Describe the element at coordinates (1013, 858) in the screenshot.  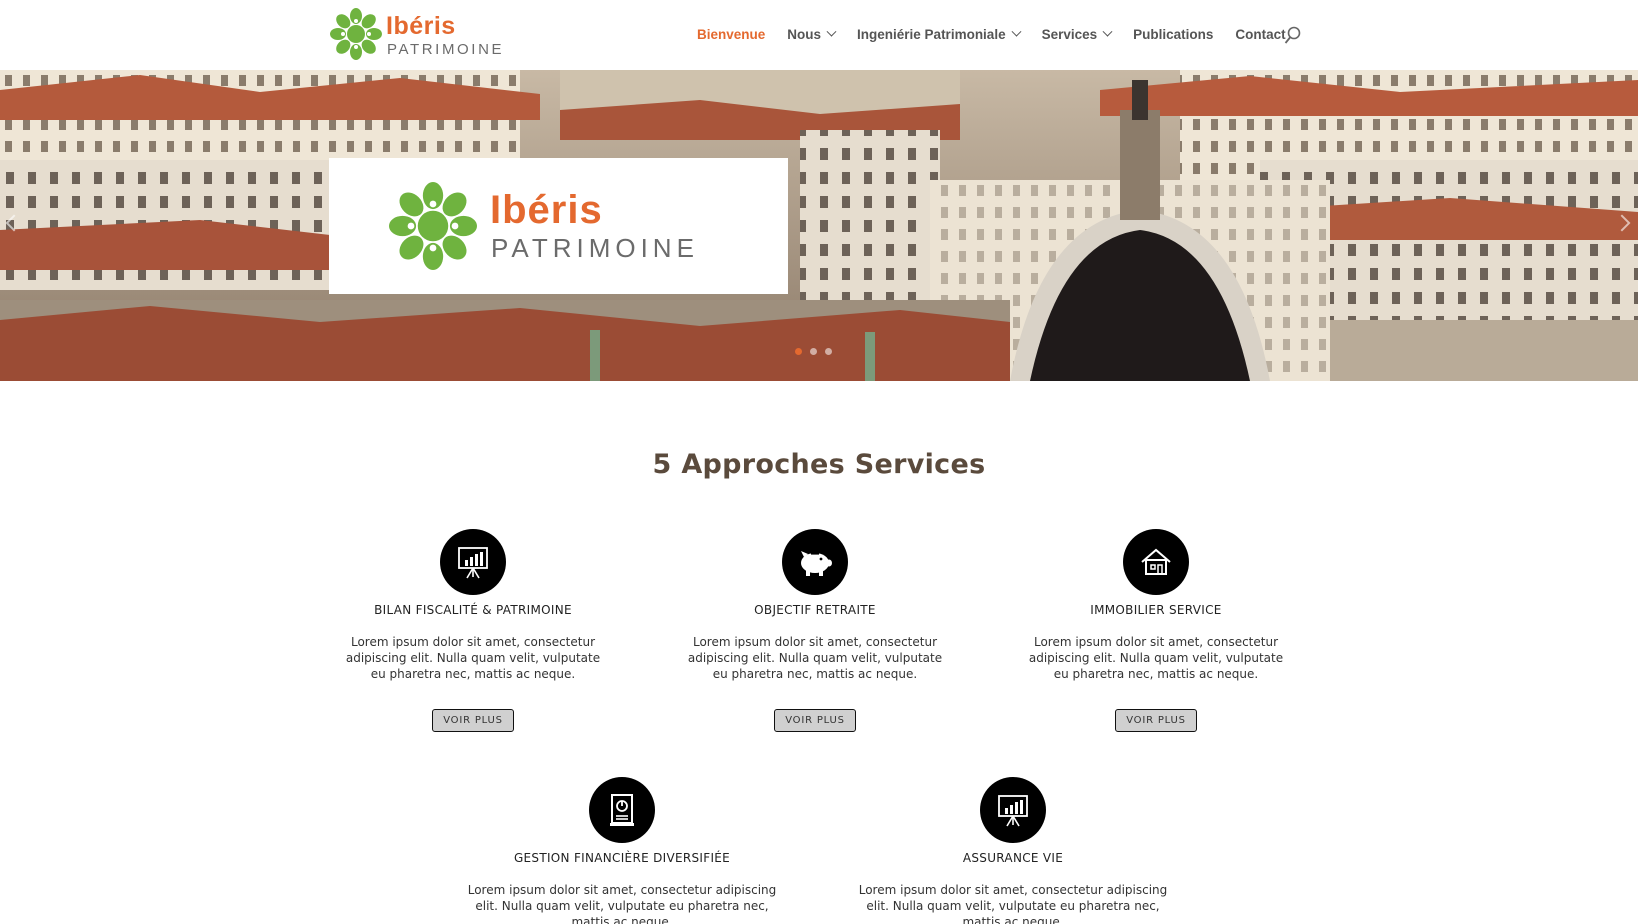
I see `card-title: ASSURANCE VIE` at that location.